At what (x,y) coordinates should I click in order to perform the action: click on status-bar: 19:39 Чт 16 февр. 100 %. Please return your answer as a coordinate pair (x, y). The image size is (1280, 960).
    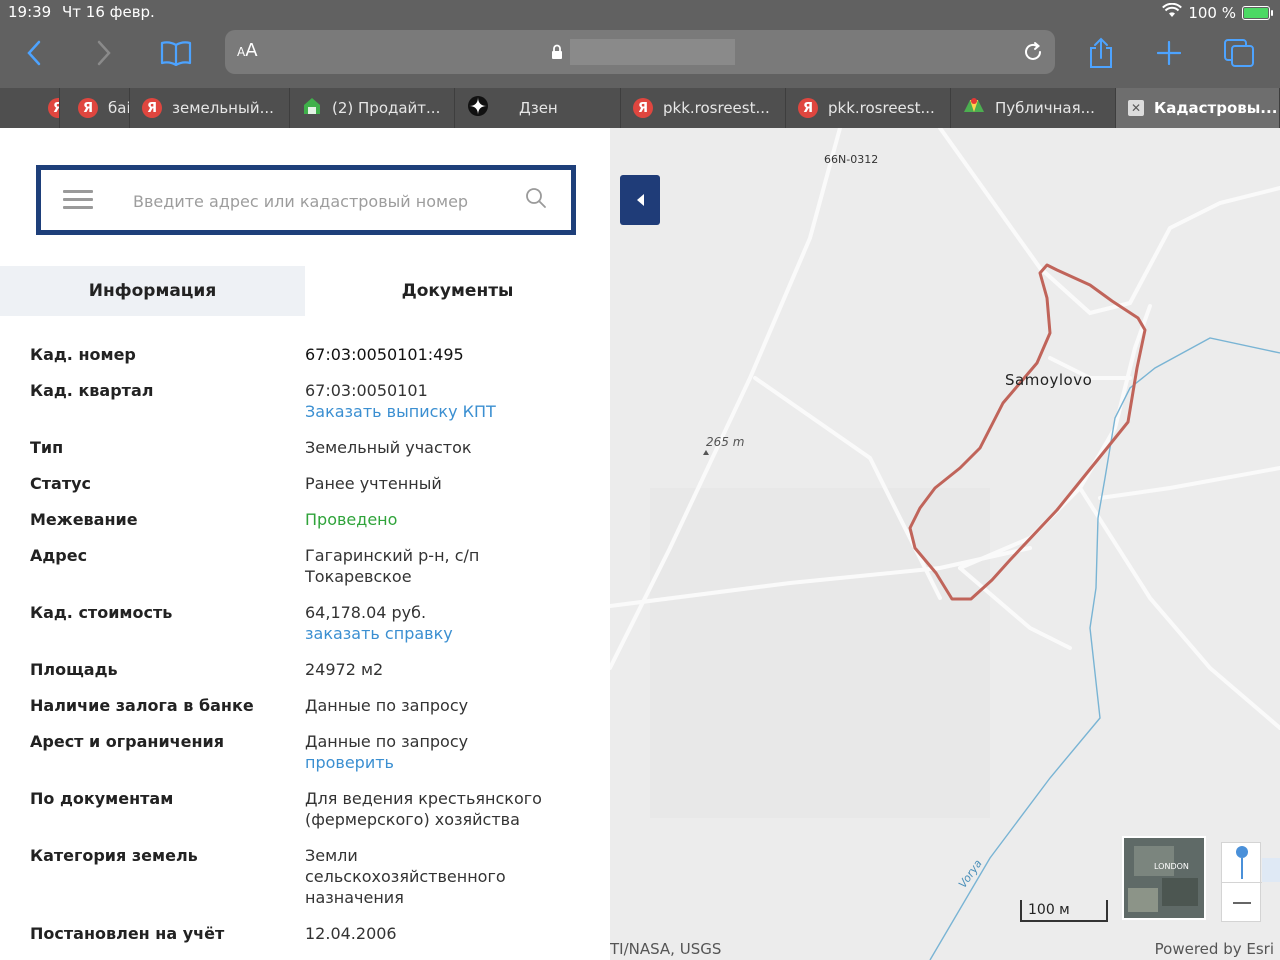
    Looking at the image, I should click on (640, 13).